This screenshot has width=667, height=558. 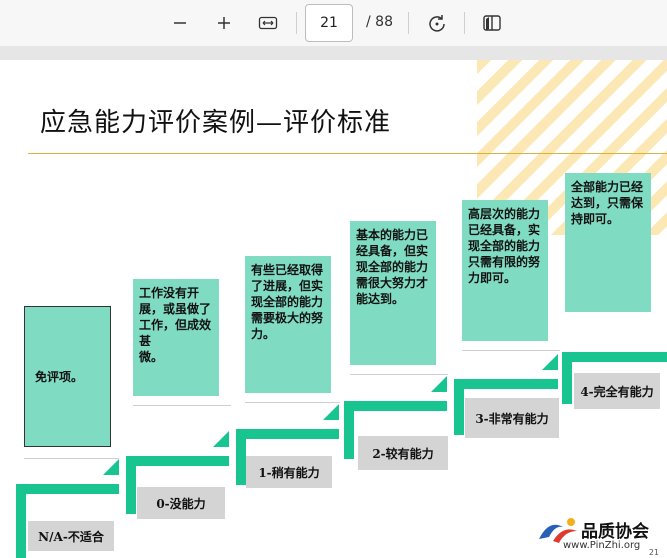 I want to click on desc-line: 工作没有开展，或虽做了工作，但成效甚, so click(x=175, y=317).